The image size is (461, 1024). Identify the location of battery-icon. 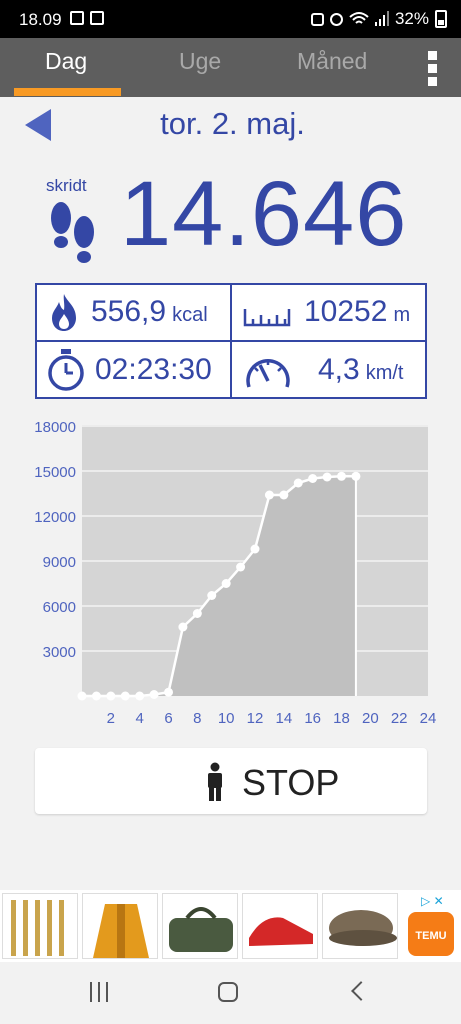
(441, 19).